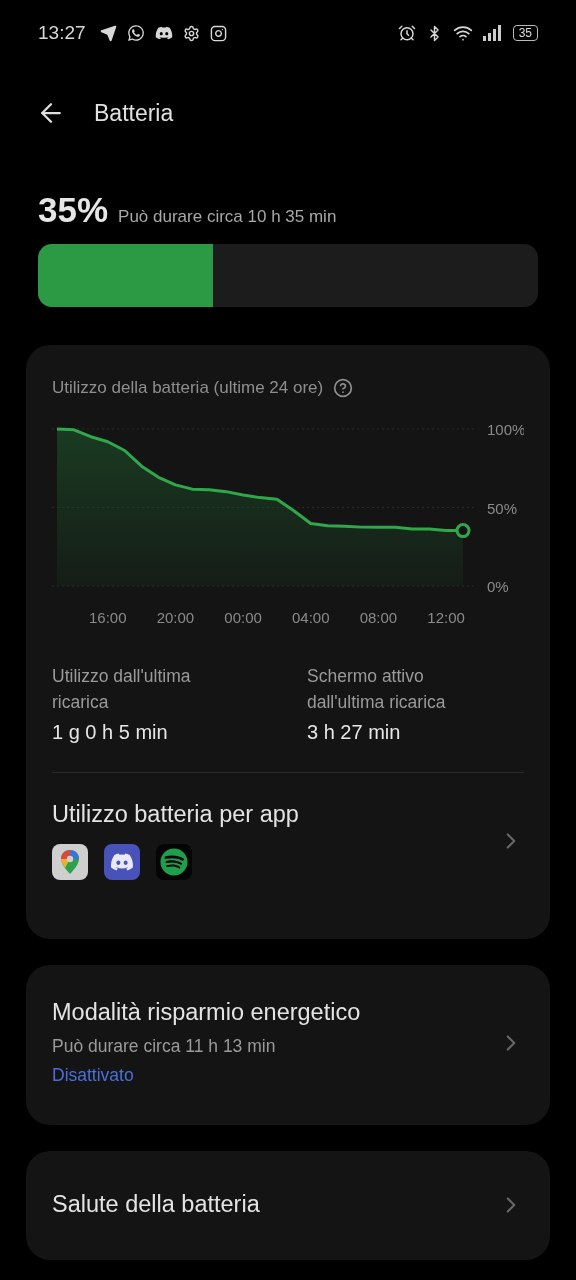 Image resolution: width=576 pixels, height=1280 pixels. Describe the element at coordinates (62, 33) in the screenshot. I see `clock-time: 13:27` at that location.